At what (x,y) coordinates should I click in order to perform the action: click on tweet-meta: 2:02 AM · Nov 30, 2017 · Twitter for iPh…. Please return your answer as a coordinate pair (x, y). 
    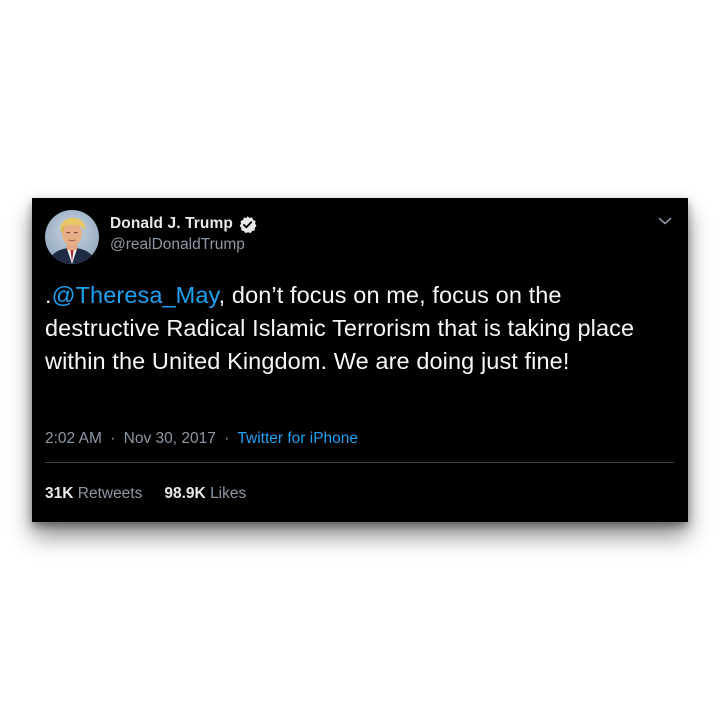
    Looking at the image, I should click on (201, 439).